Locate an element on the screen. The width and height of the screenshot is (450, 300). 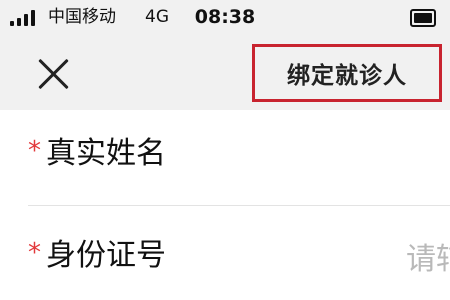
id-number-placeholder: 请辅 is located at coordinates (428, 259).